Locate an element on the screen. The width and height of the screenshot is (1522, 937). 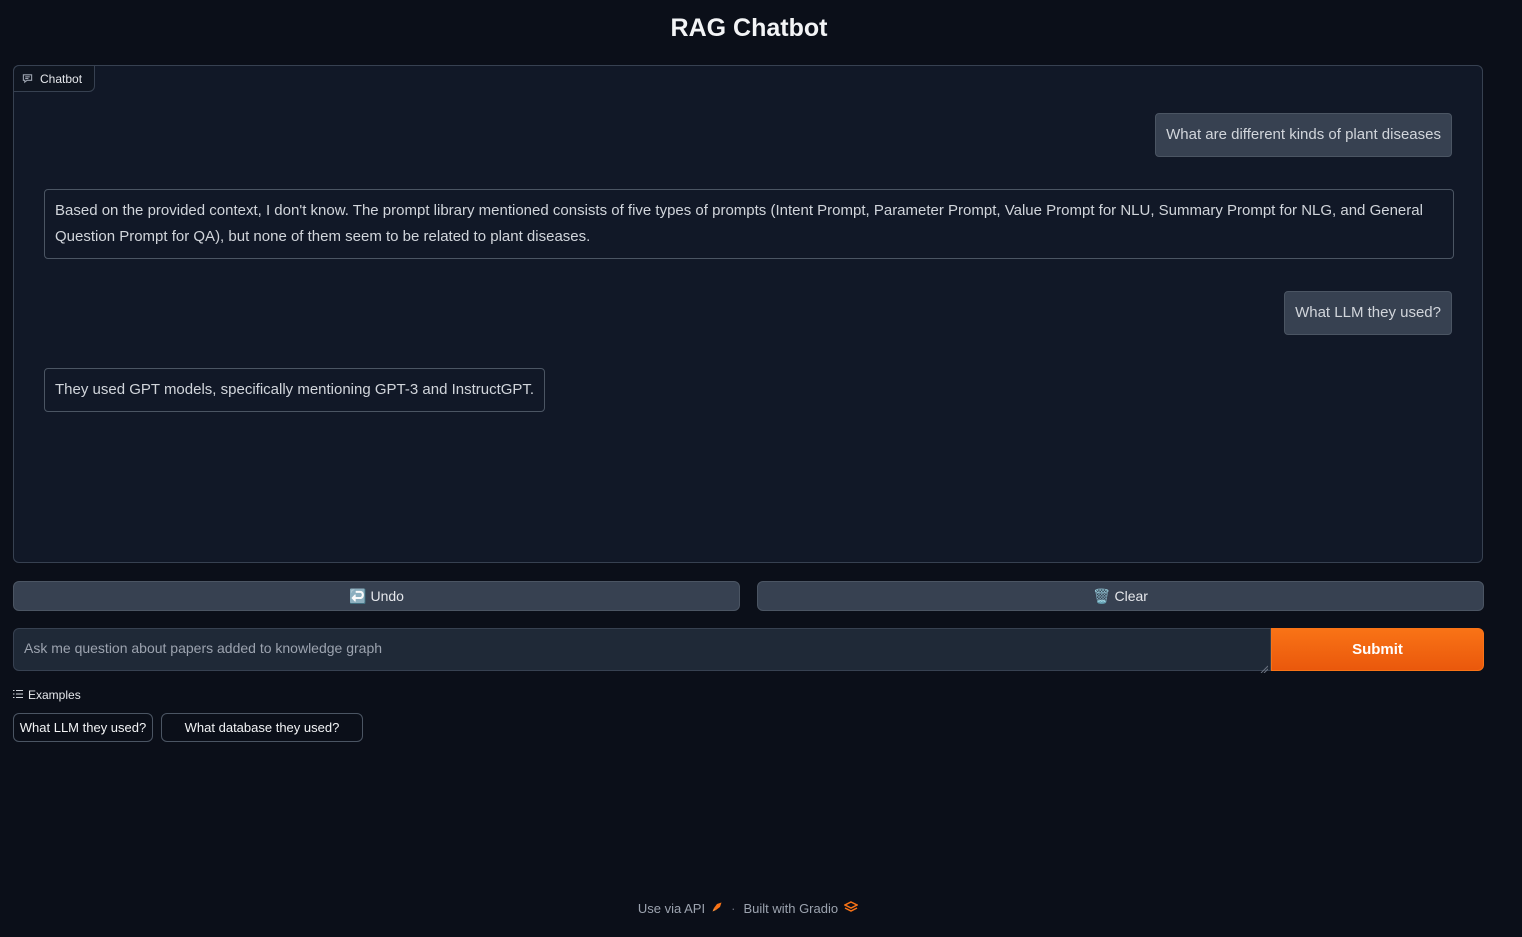
chatbot-label: Chatbot is located at coordinates (54, 78).